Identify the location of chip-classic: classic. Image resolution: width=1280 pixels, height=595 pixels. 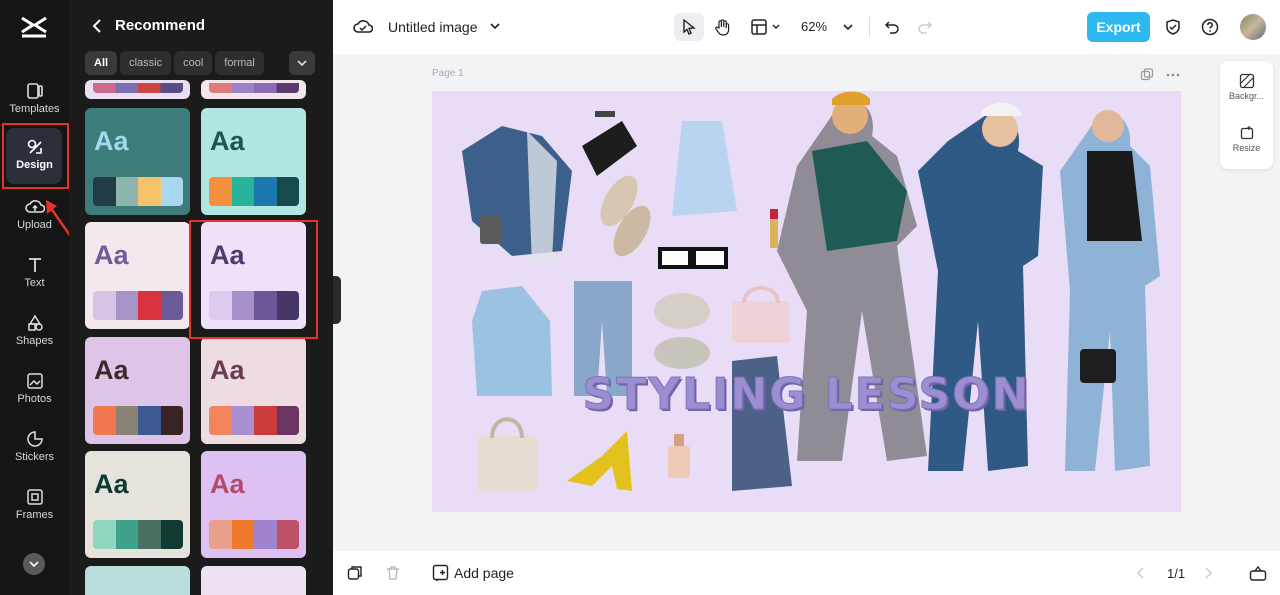
(146, 63).